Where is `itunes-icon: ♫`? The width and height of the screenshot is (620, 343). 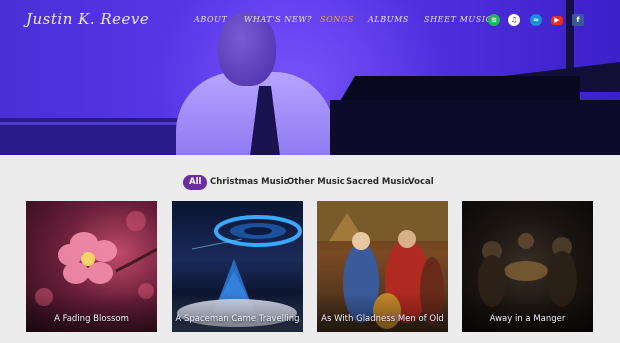
itunes-icon: ♫ is located at coordinates (514, 20).